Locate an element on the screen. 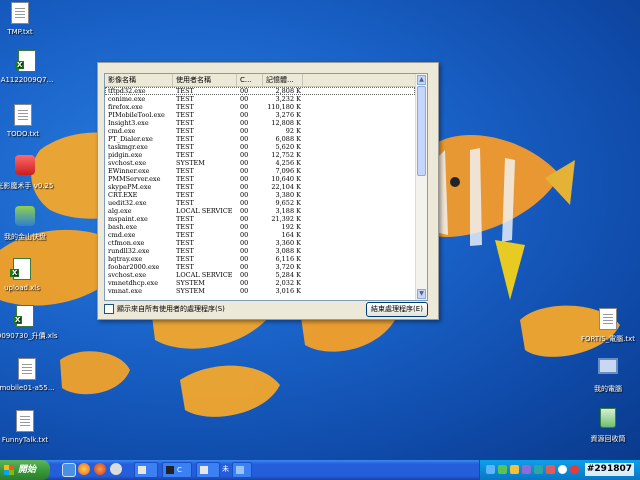  column-user-name: 使用者名稱 is located at coordinates (205, 80).